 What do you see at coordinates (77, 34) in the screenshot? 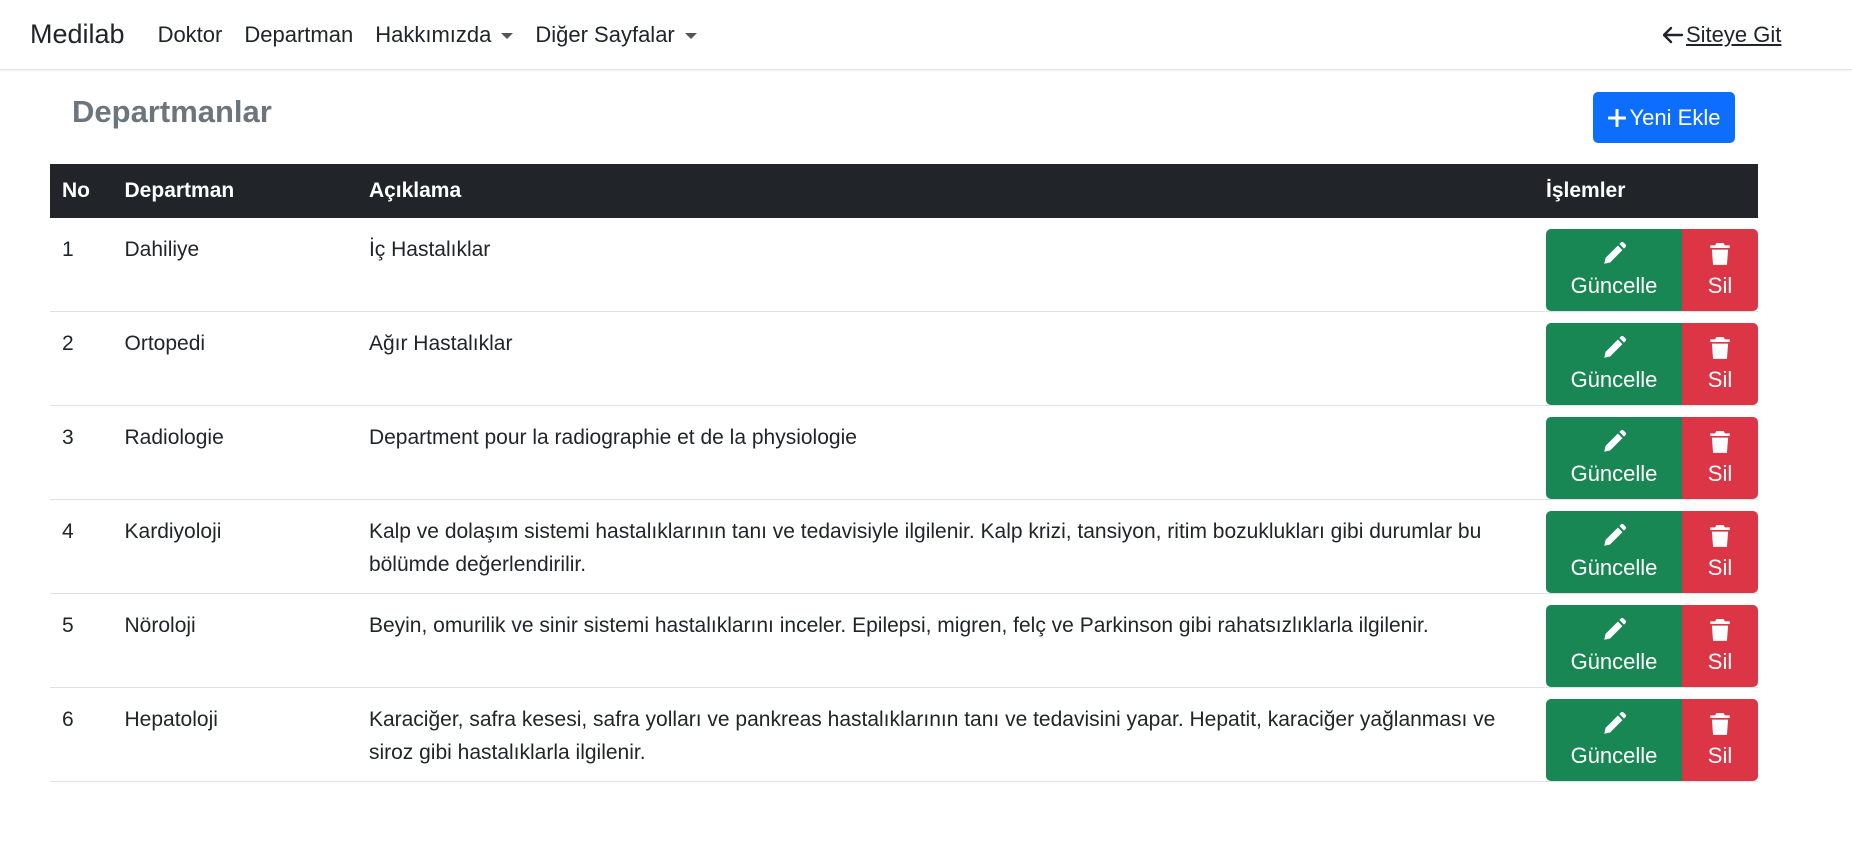
I see `brand: Medilab` at bounding box center [77, 34].